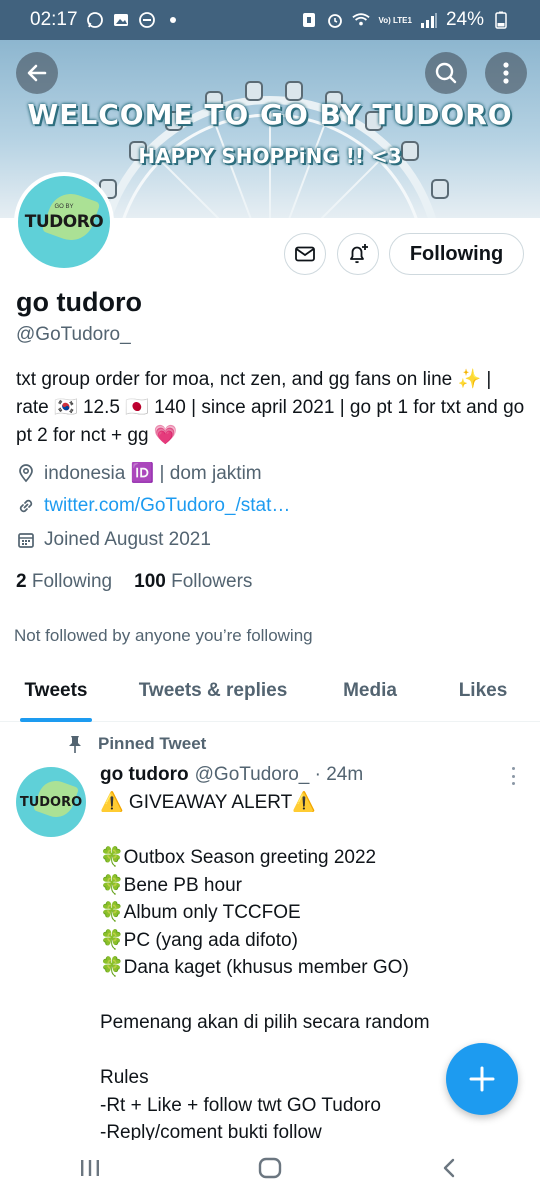 The width and height of the screenshot is (540, 1200). I want to click on notifications-button, so click(358, 254).